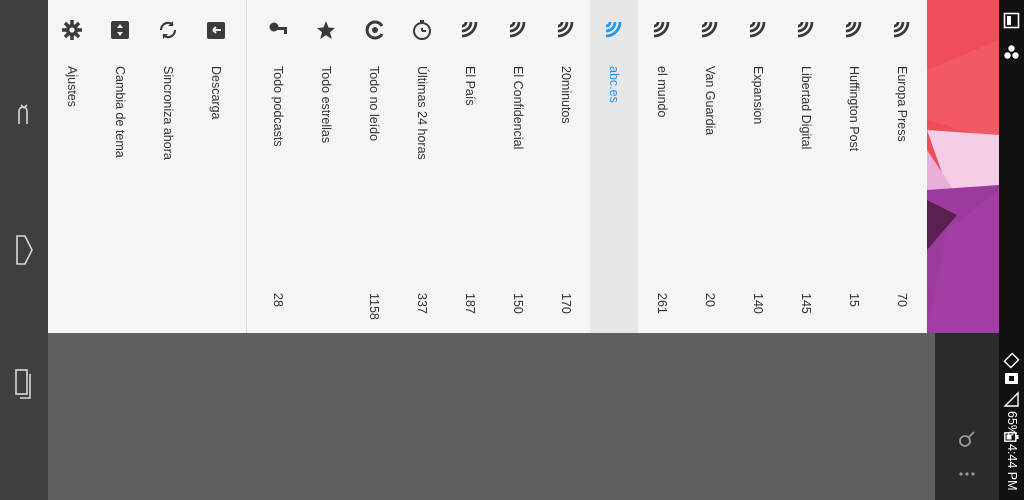  I want to click on home-icon, so click(24, 250).